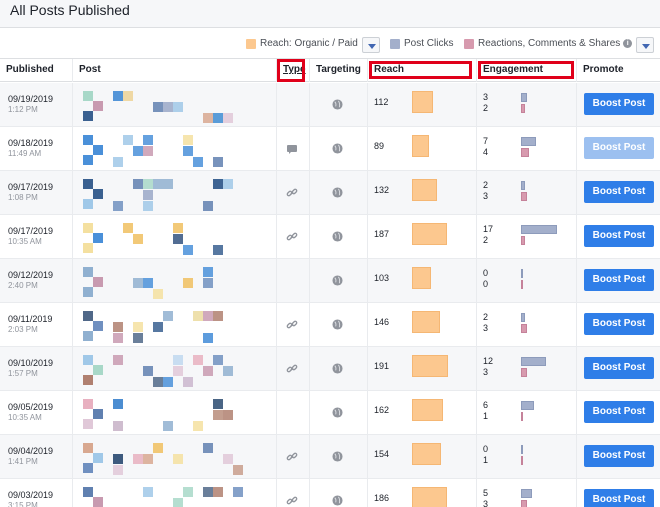 Image resolution: width=660 pixels, height=507 pixels. I want to click on page-header: All Posts Published, so click(330, 14).